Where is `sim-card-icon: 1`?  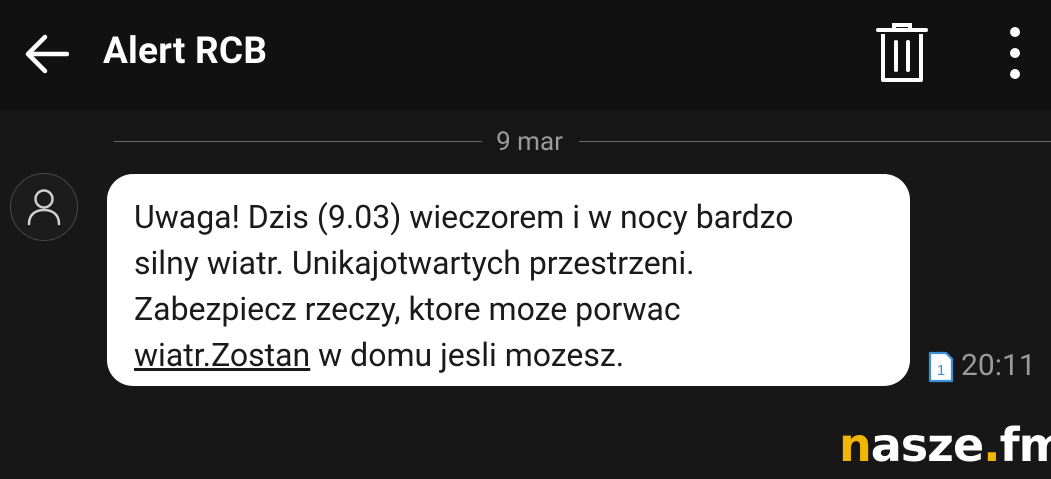
sim-card-icon: 1 is located at coordinates (941, 367).